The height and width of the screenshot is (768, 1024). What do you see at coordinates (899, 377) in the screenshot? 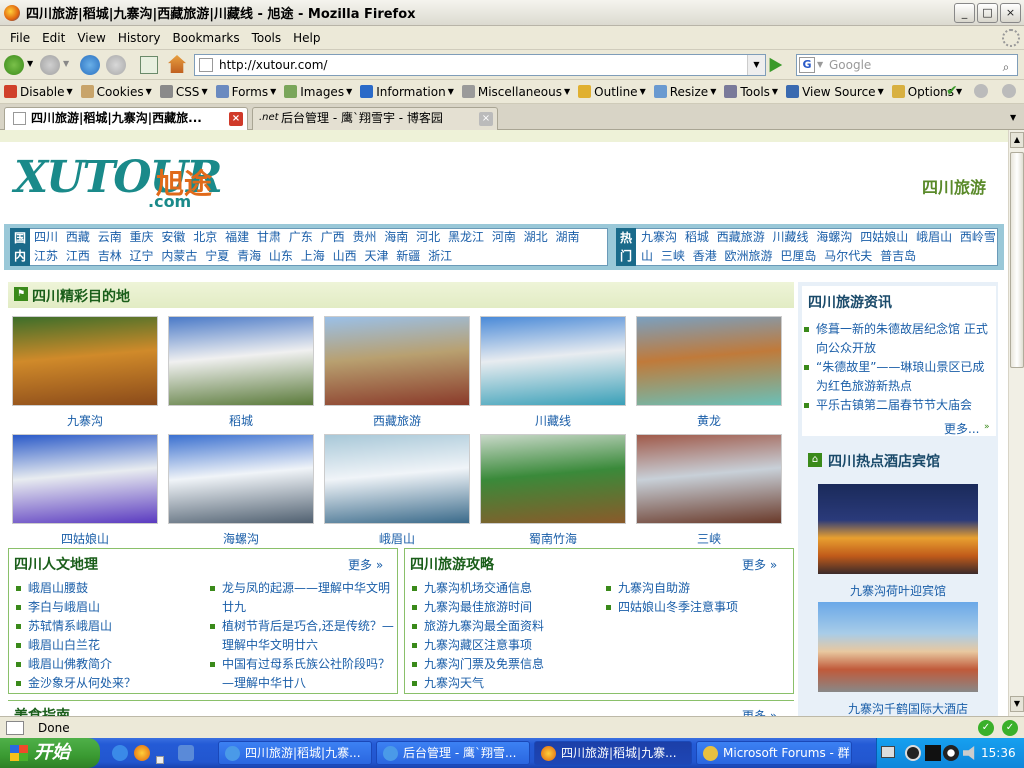
I see `article-link: “朱德故里”——琳琅山景区已成为红色旅游新热点` at bounding box center [899, 377].